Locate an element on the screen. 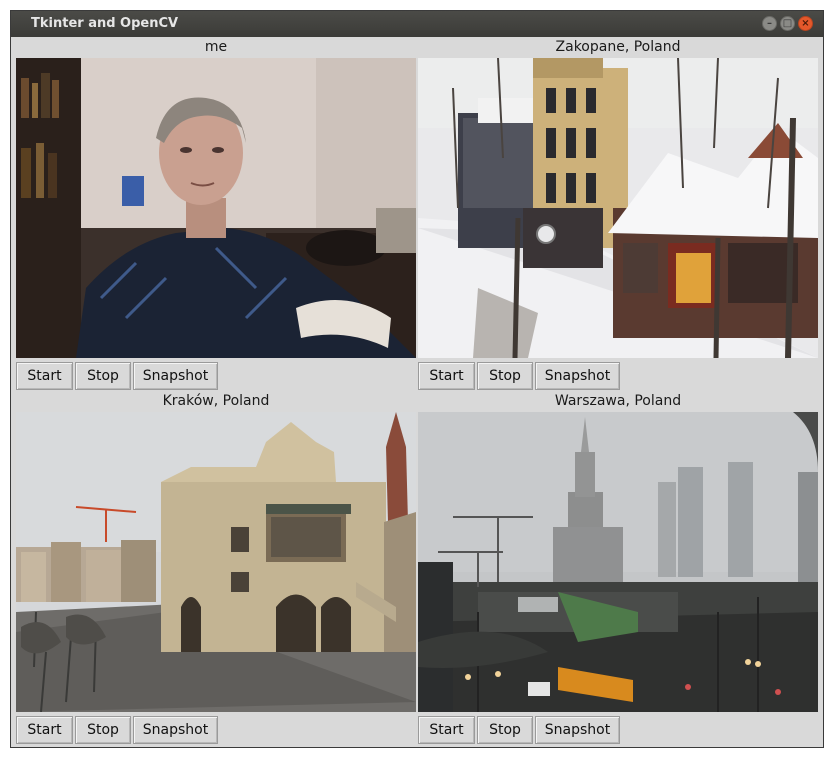 Image resolution: width=834 pixels, height=759 pixels. camera-title: Zakopane, Poland is located at coordinates (618, 47).